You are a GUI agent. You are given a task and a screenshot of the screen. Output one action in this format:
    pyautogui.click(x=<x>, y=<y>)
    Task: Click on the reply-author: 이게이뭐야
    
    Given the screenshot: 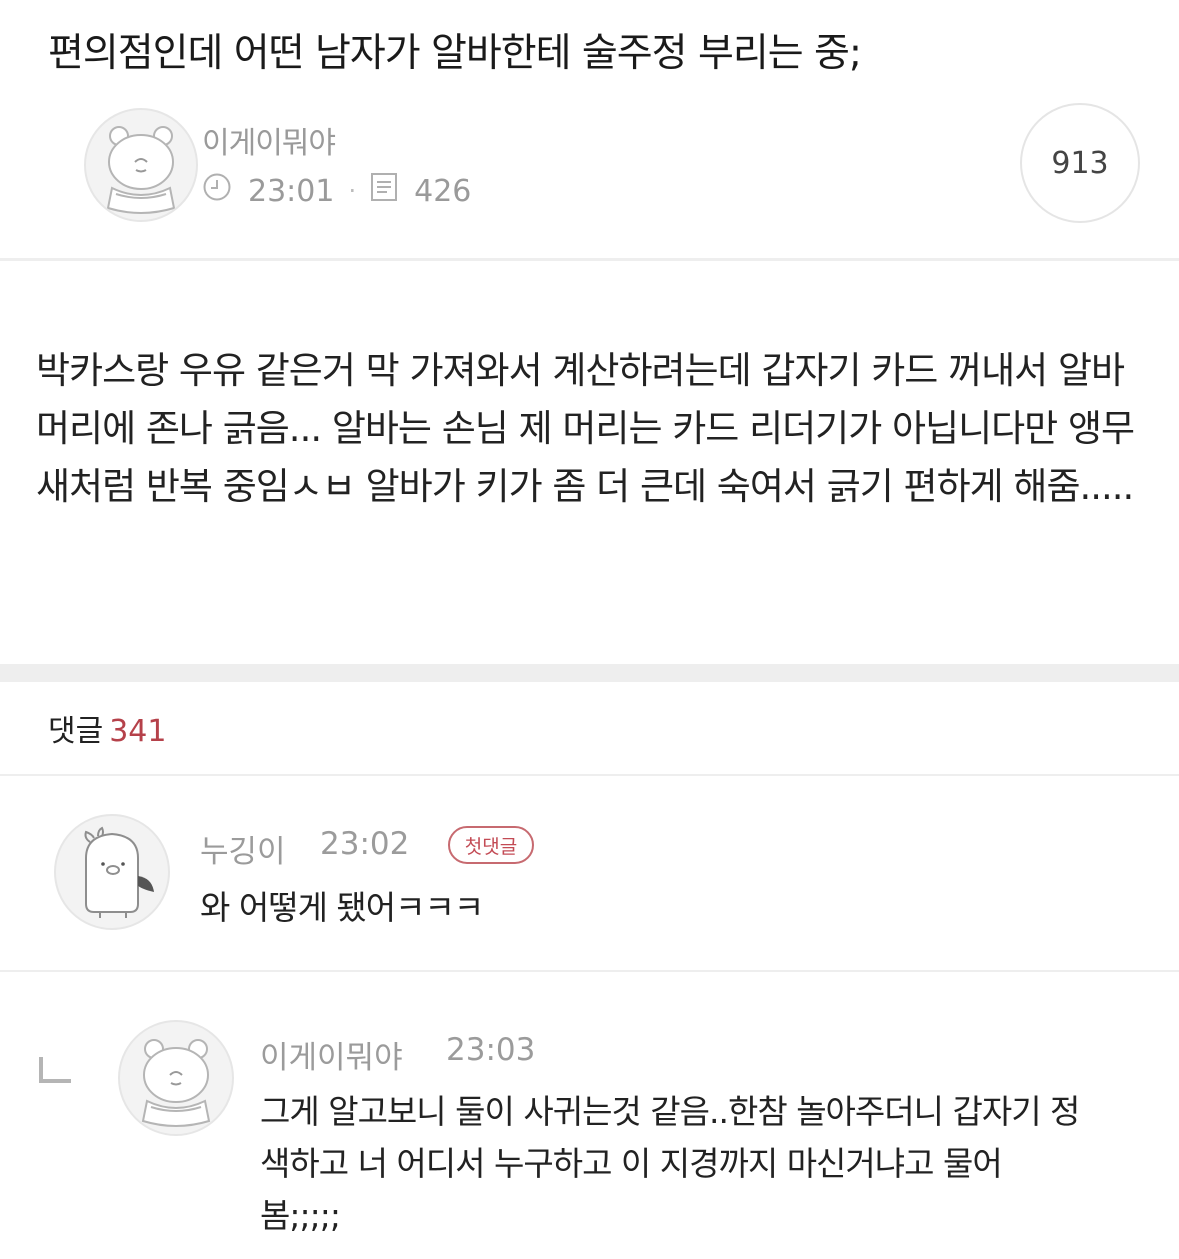 What is the action you would take?
    pyautogui.click(x=331, y=1054)
    